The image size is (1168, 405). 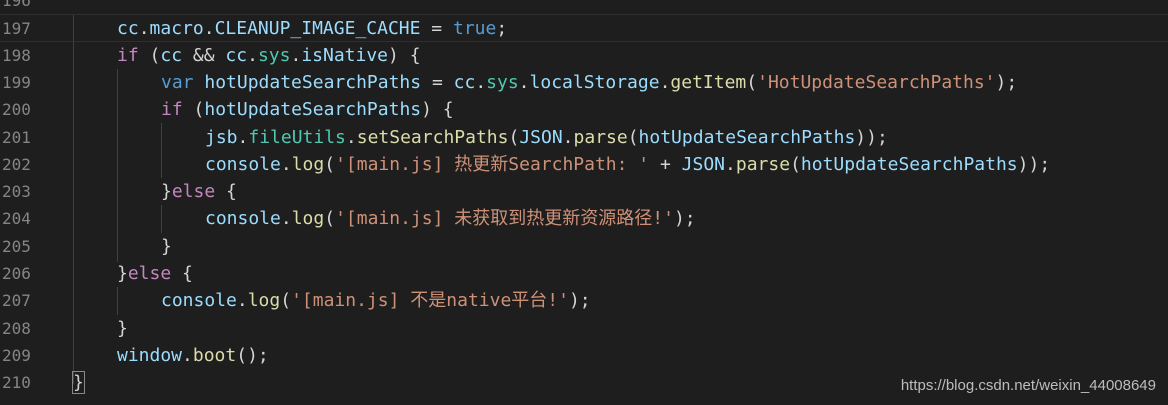 I want to click on line-number: 203, so click(x=16, y=192).